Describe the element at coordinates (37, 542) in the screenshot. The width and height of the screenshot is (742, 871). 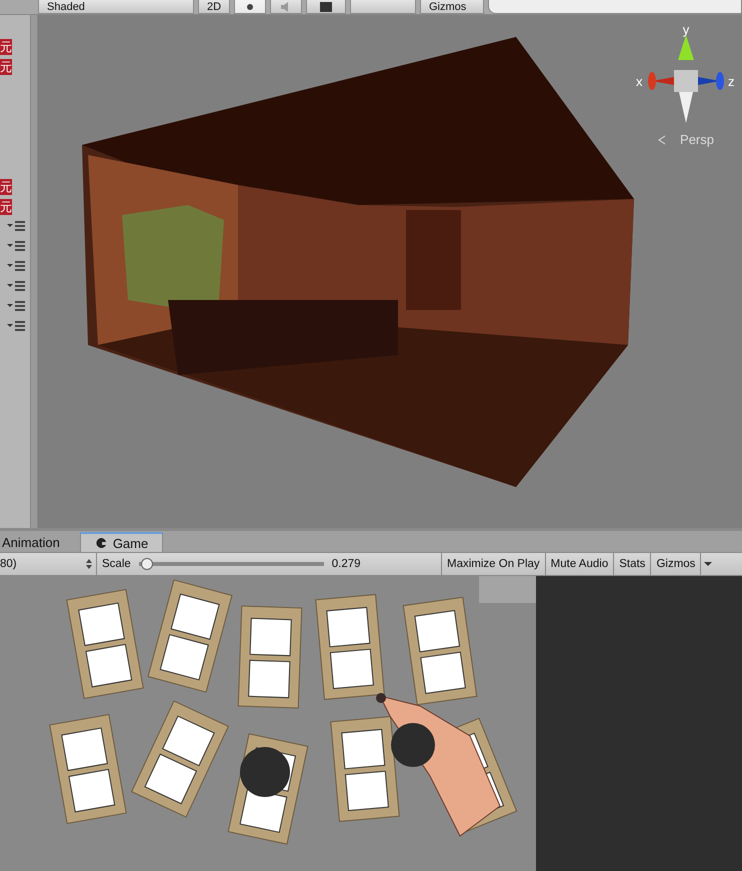
I see `panel-tab: Animation` at that location.